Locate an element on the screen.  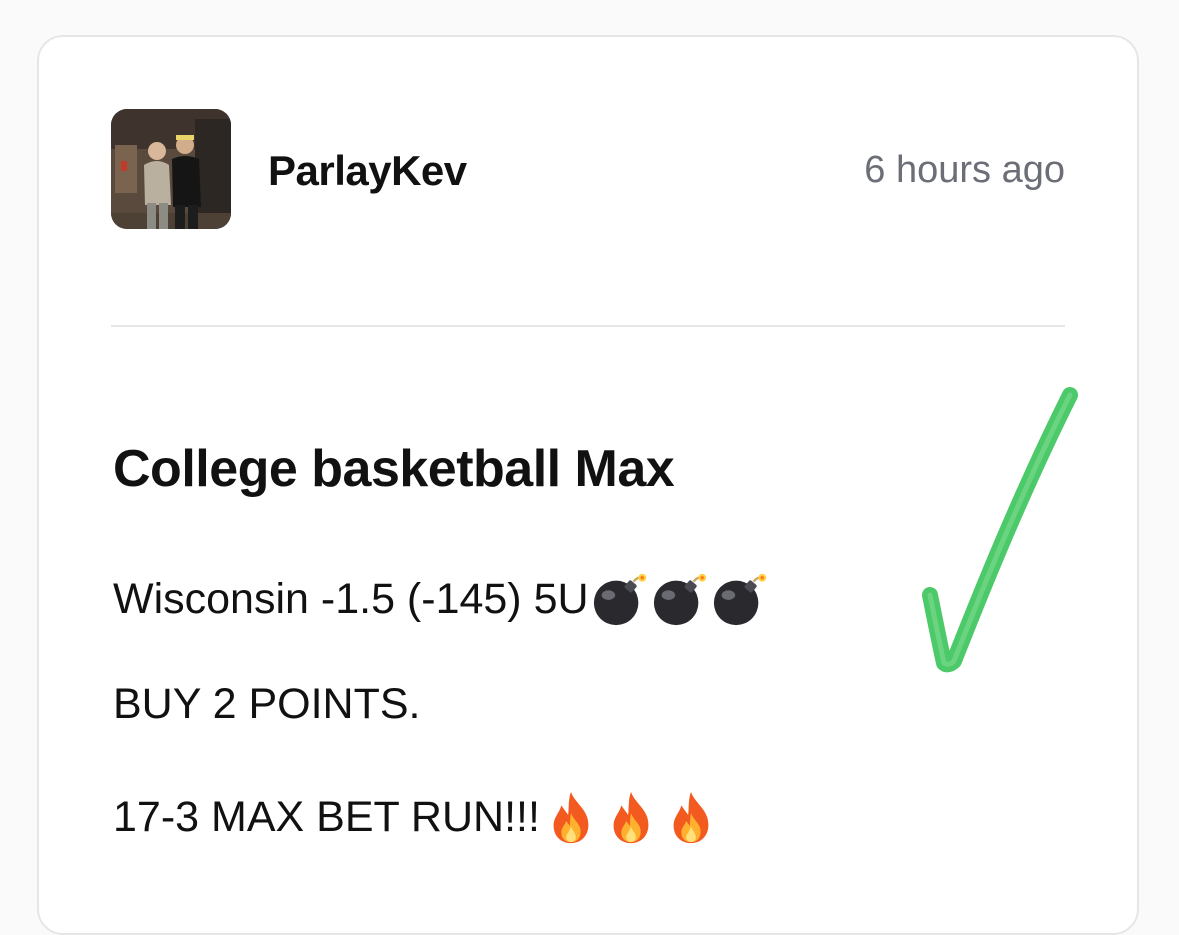
header-divider is located at coordinates (588, 326).